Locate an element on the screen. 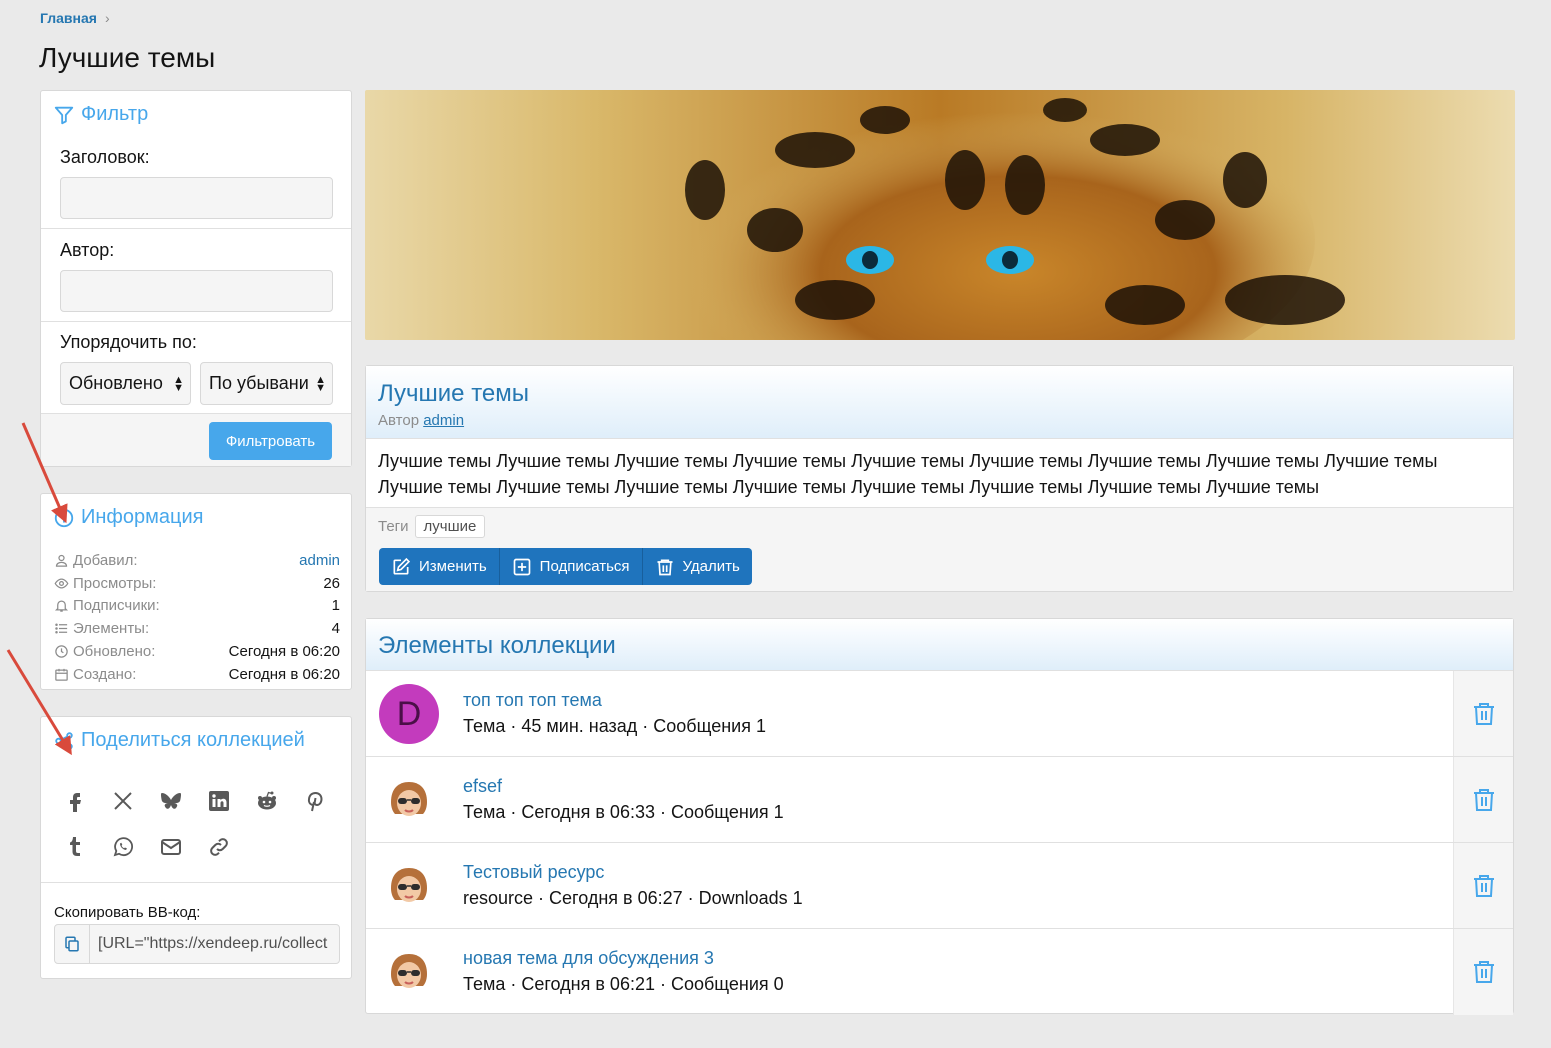 The height and width of the screenshot is (1048, 1551). tags: Теги лучшие is located at coordinates (432, 526).